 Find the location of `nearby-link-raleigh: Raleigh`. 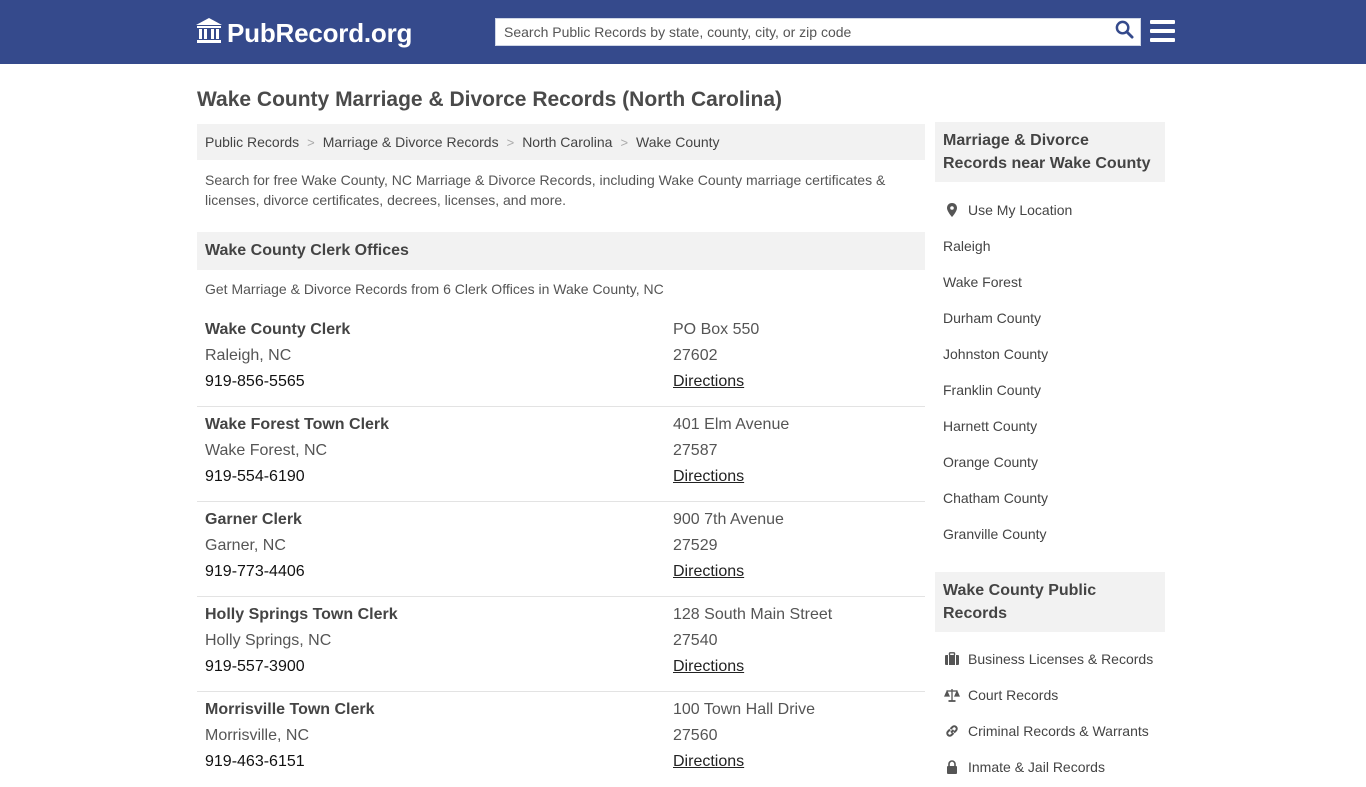

nearby-link-raleigh: Raleigh is located at coordinates (1054, 246).